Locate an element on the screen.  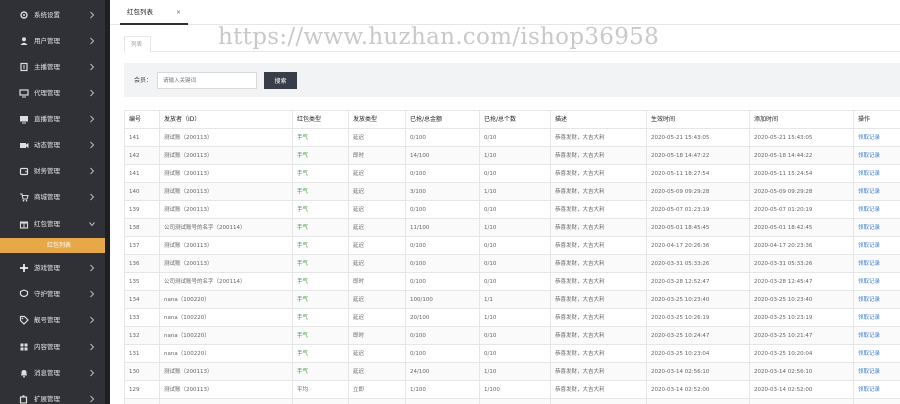
sidebar-subitem-label: 红包列表 is located at coordinates (59, 245).